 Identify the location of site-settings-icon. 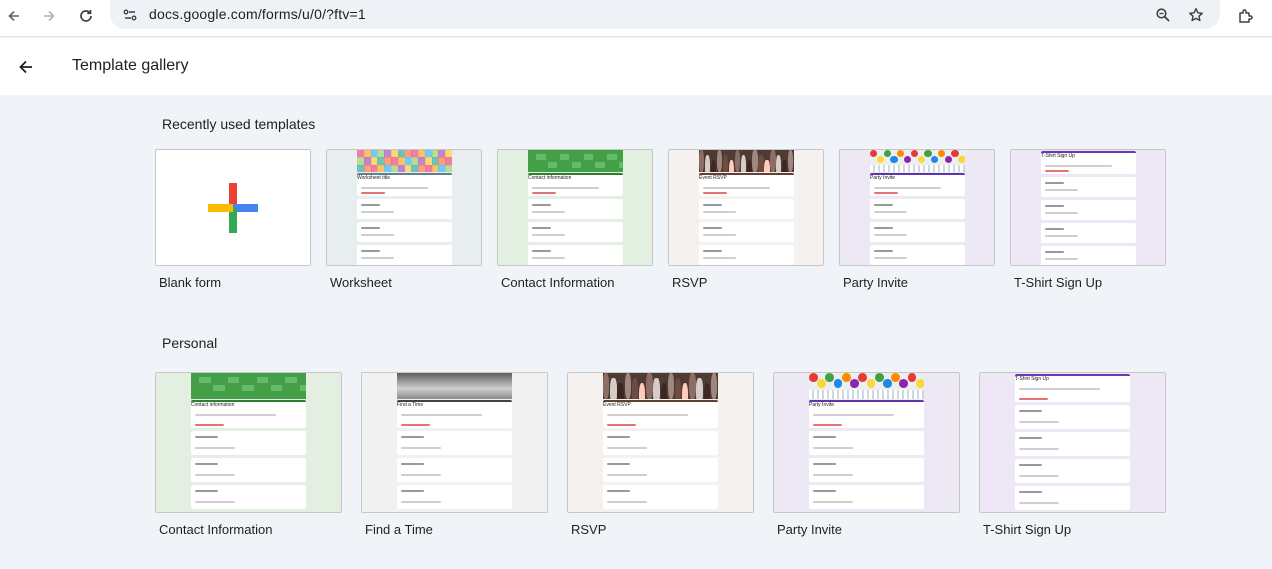
(130, 15).